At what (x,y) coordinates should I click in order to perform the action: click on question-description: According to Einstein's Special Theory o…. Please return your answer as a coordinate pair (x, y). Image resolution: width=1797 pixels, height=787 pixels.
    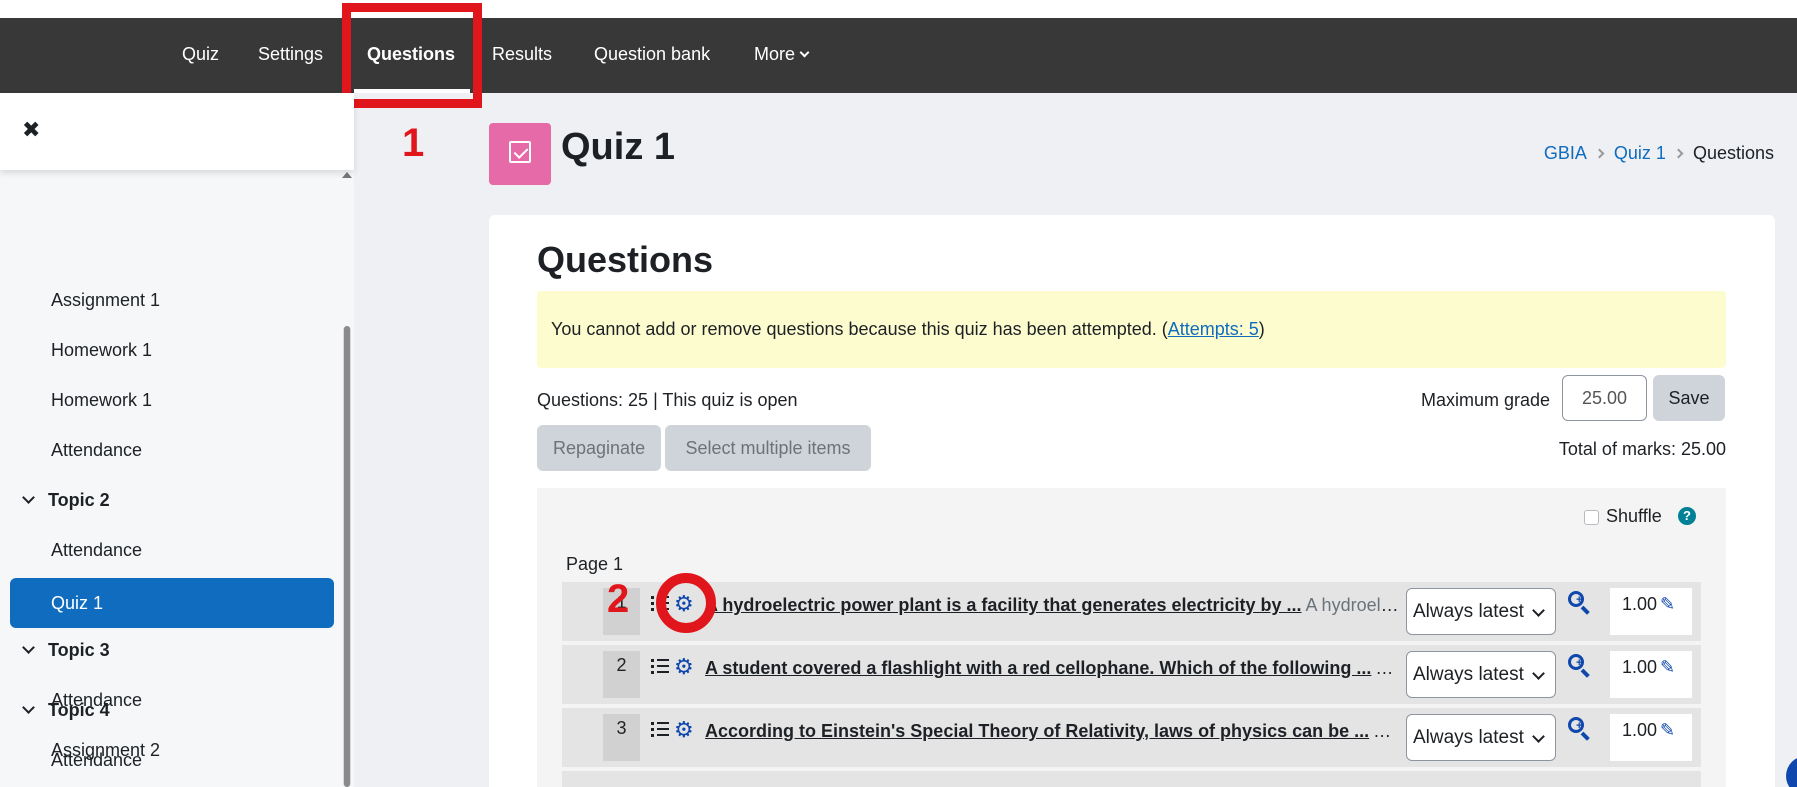
    Looking at the image, I should click on (1386, 731).